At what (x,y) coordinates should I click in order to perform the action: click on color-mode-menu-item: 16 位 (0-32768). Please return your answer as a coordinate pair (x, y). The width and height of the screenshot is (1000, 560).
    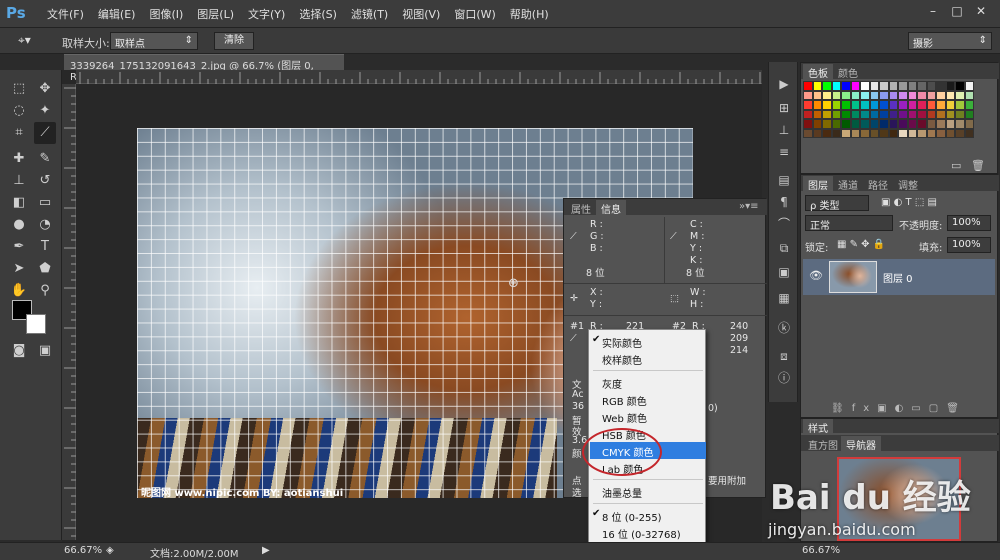
    Looking at the image, I should click on (648, 532).